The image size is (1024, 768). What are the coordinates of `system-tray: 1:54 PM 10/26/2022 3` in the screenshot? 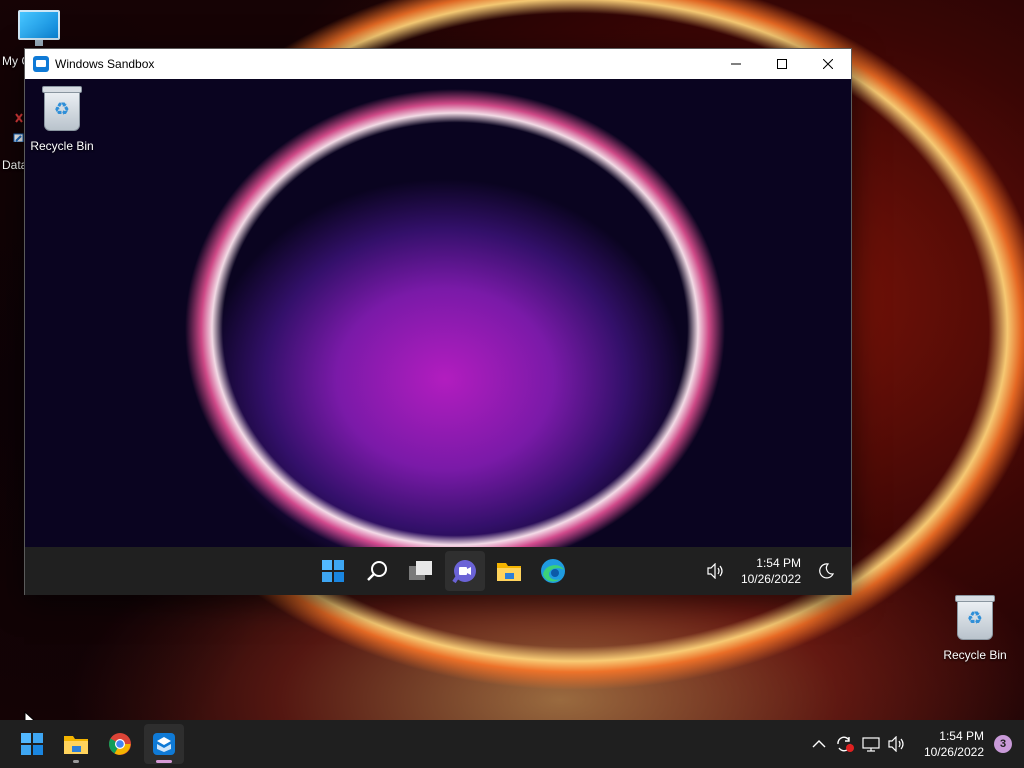 It's located at (909, 744).